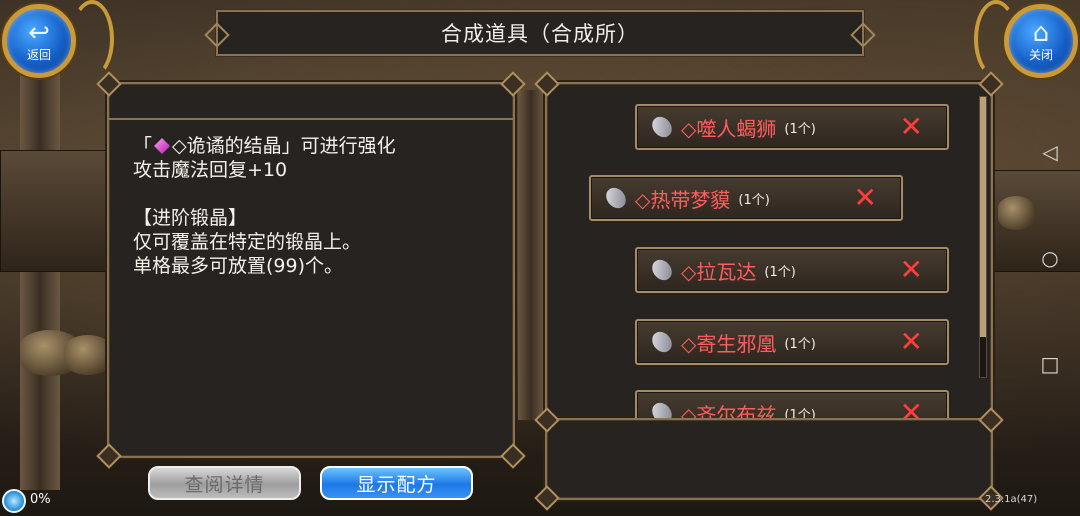 The width and height of the screenshot is (1080, 516). Describe the element at coordinates (769, 459) in the screenshot. I see `materials-footer-panel` at that location.